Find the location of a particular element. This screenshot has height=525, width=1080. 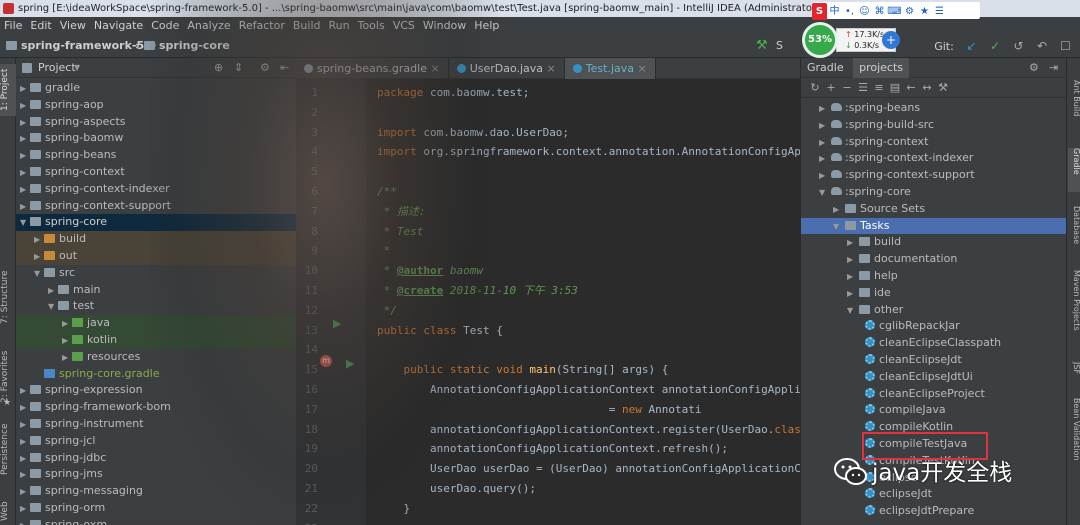

project-tree-item: ▶ spring-framework-bom is located at coordinates (156, 407).